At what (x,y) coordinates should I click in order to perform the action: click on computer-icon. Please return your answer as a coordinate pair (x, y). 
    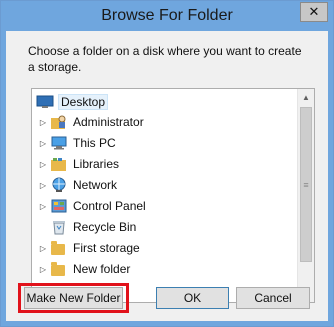
    Looking at the image, I should click on (59, 143).